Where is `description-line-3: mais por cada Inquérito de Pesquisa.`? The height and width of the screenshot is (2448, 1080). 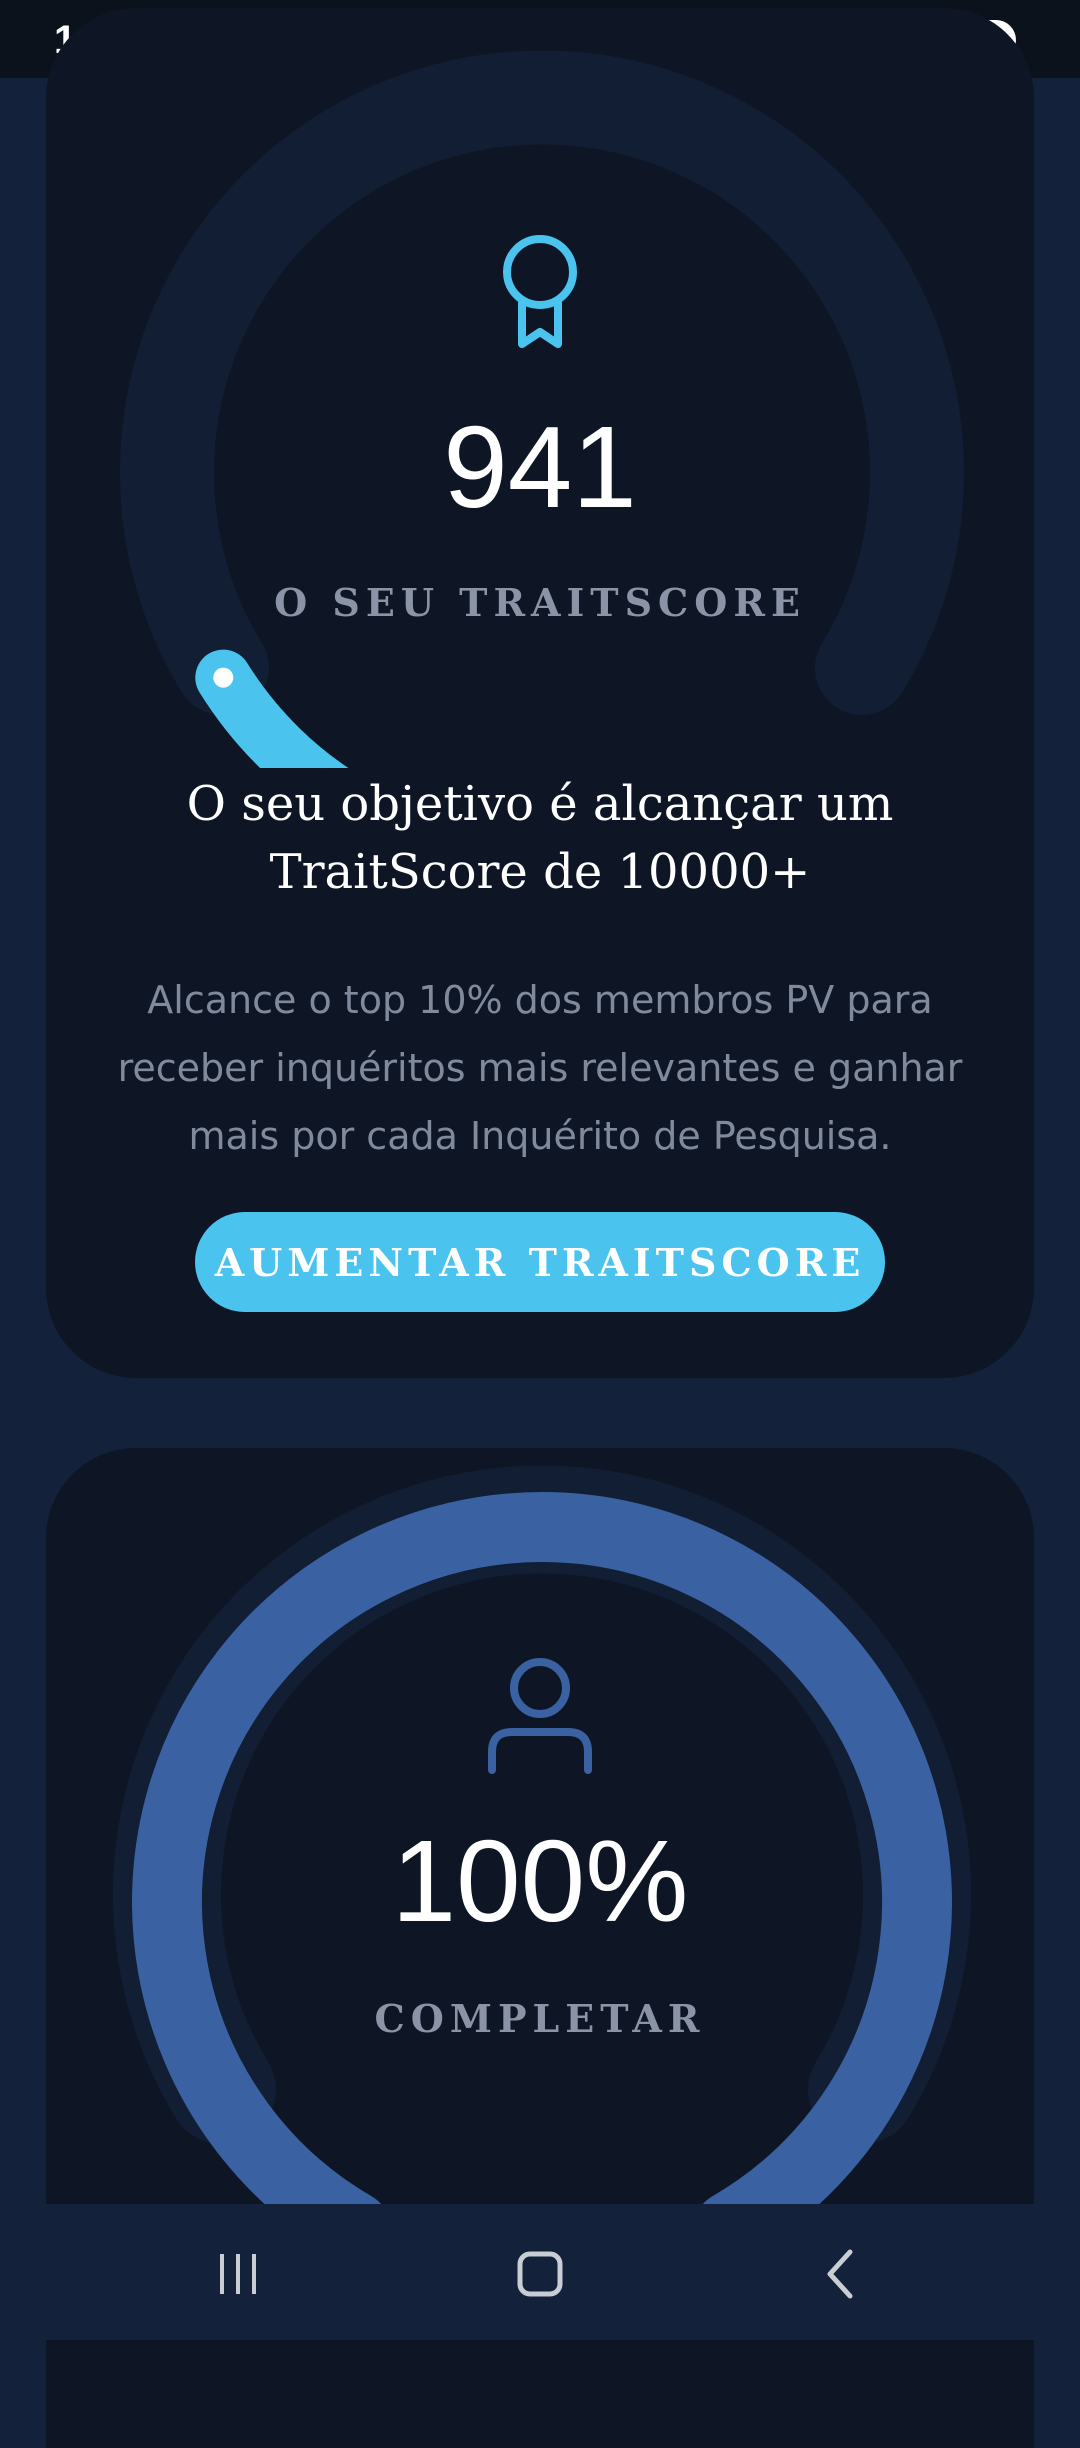 description-line-3: mais por cada Inquérito de Pesquisa. is located at coordinates (540, 1136).